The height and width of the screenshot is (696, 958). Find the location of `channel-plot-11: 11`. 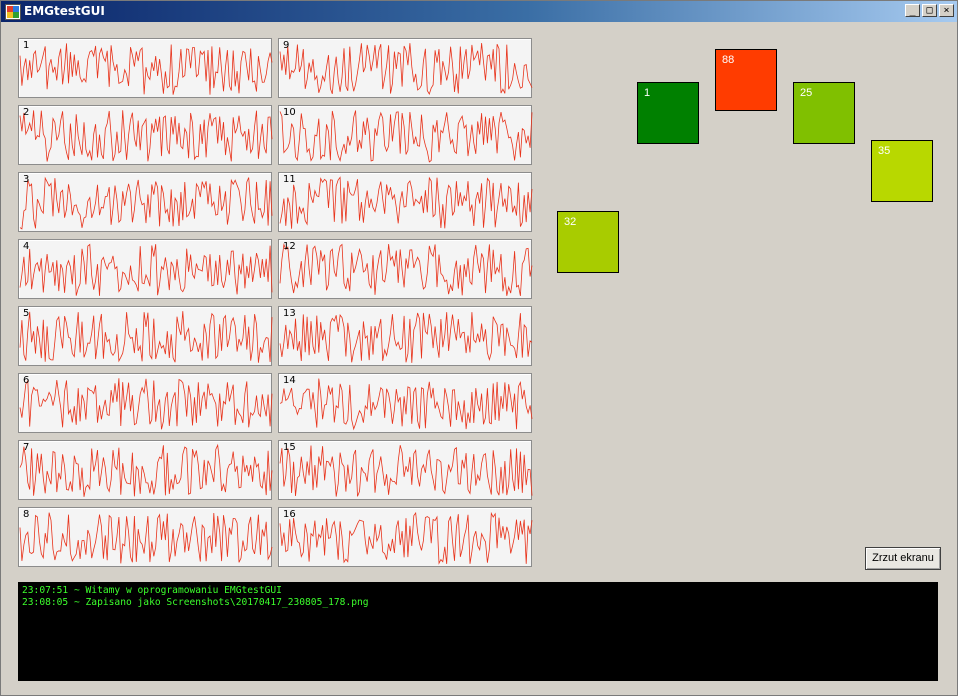

channel-plot-11: 11 is located at coordinates (405, 202).